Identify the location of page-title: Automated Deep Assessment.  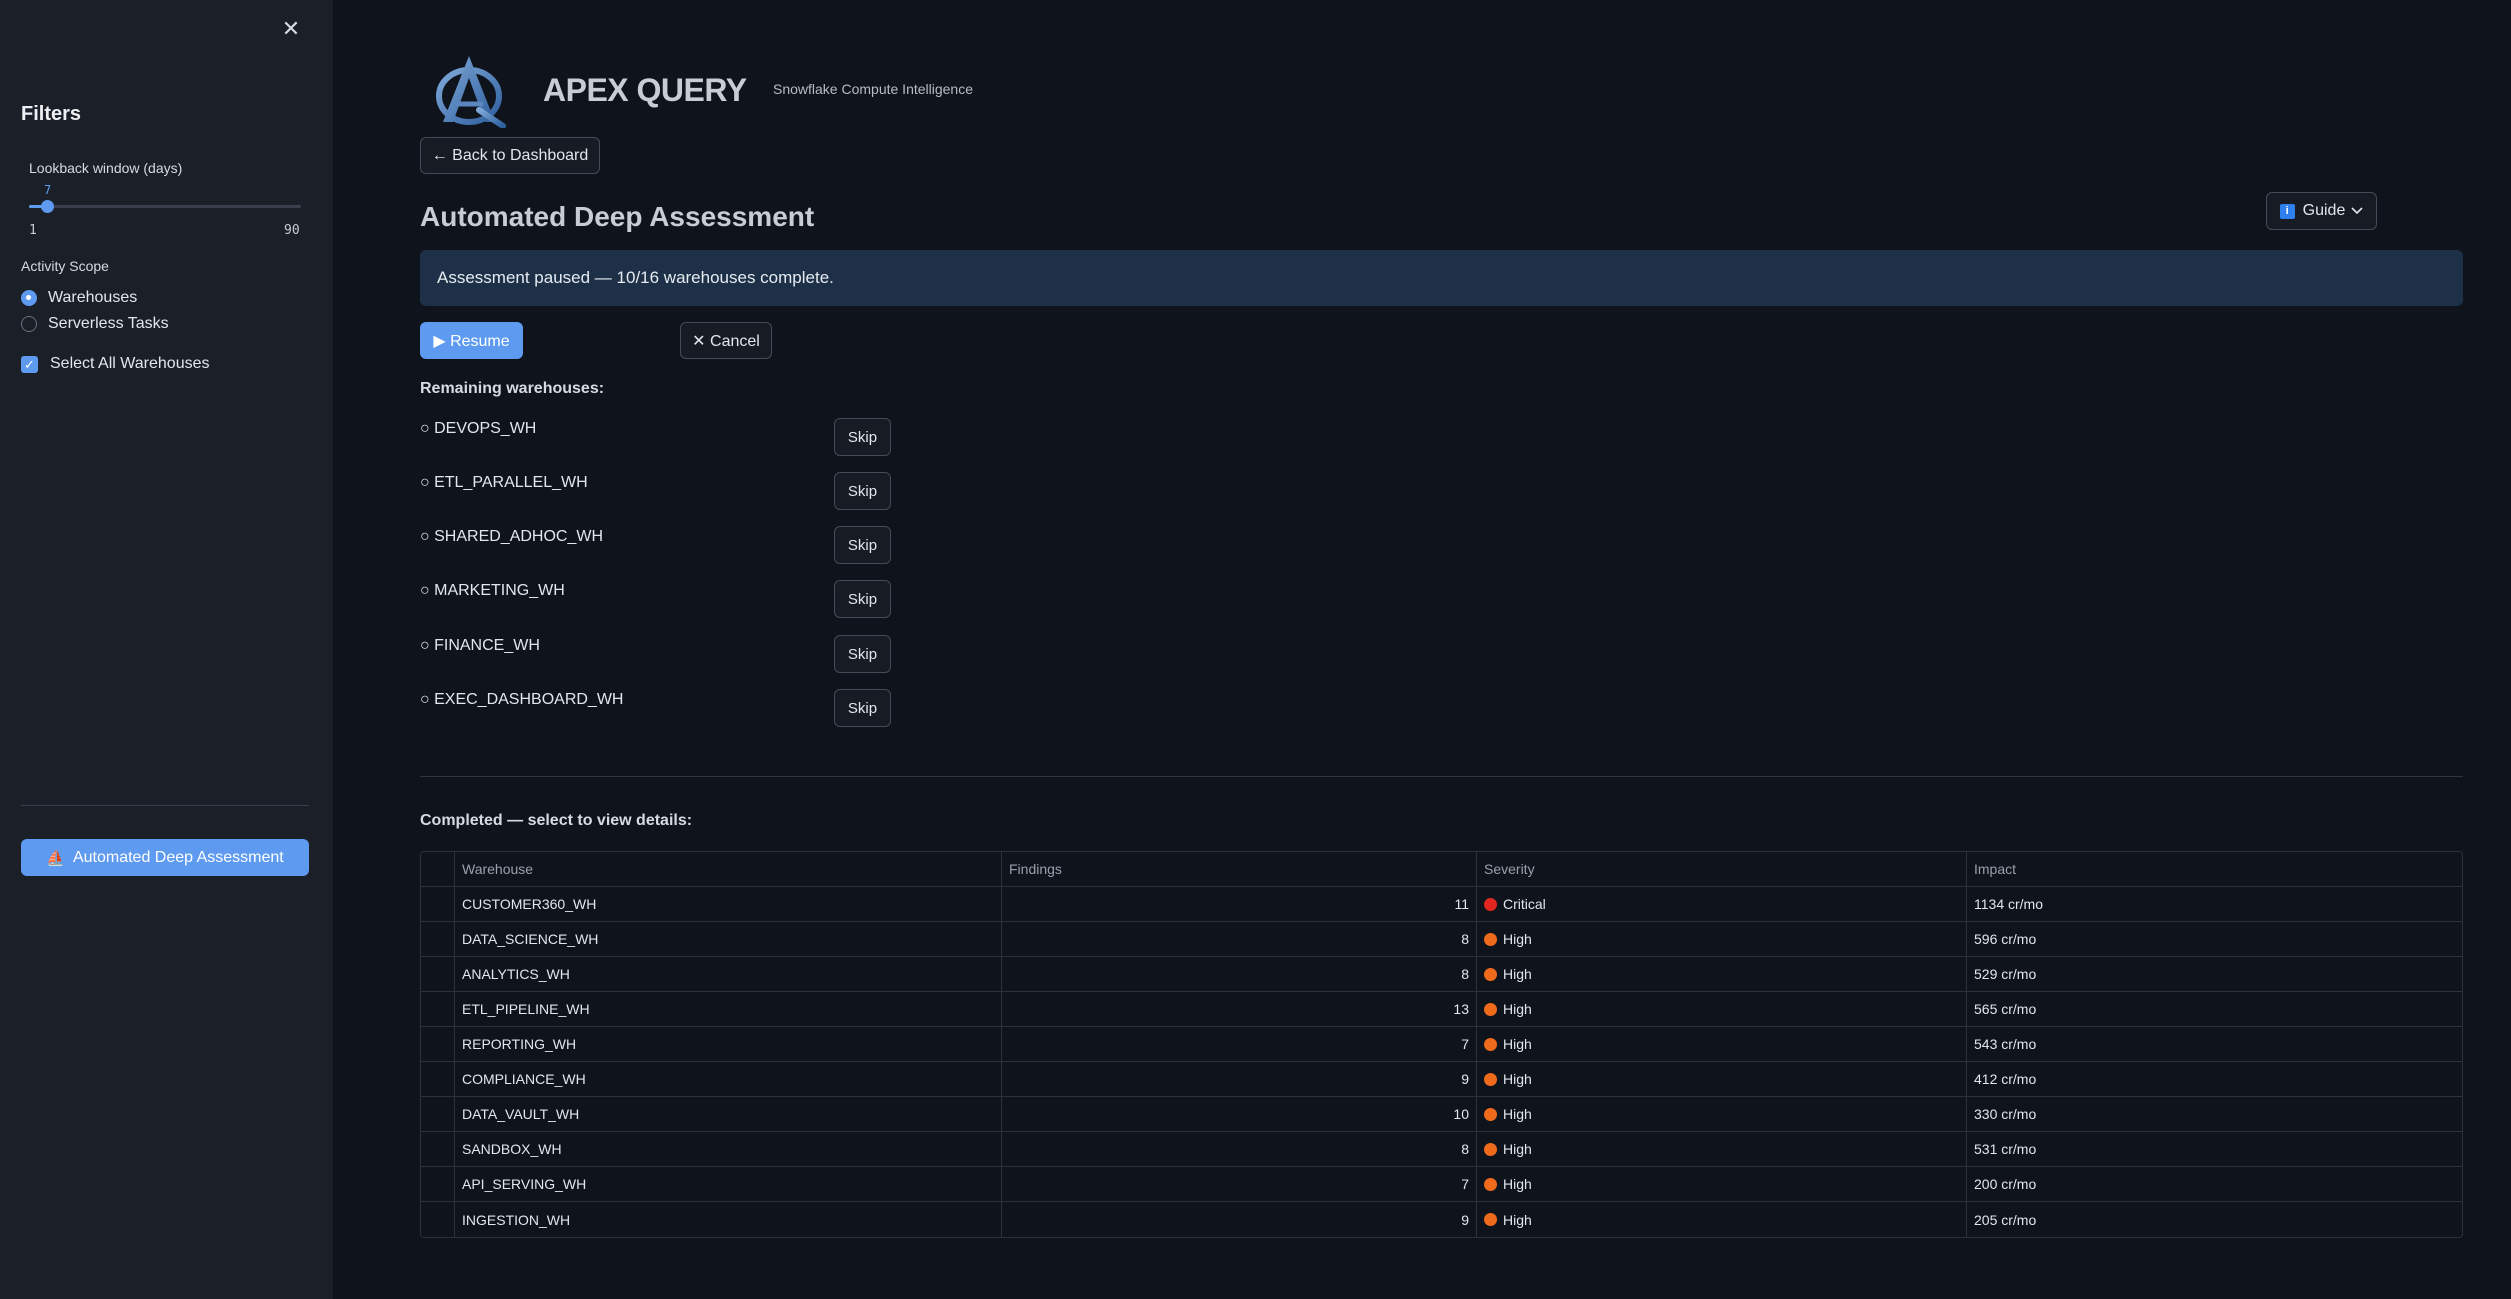
(617, 216).